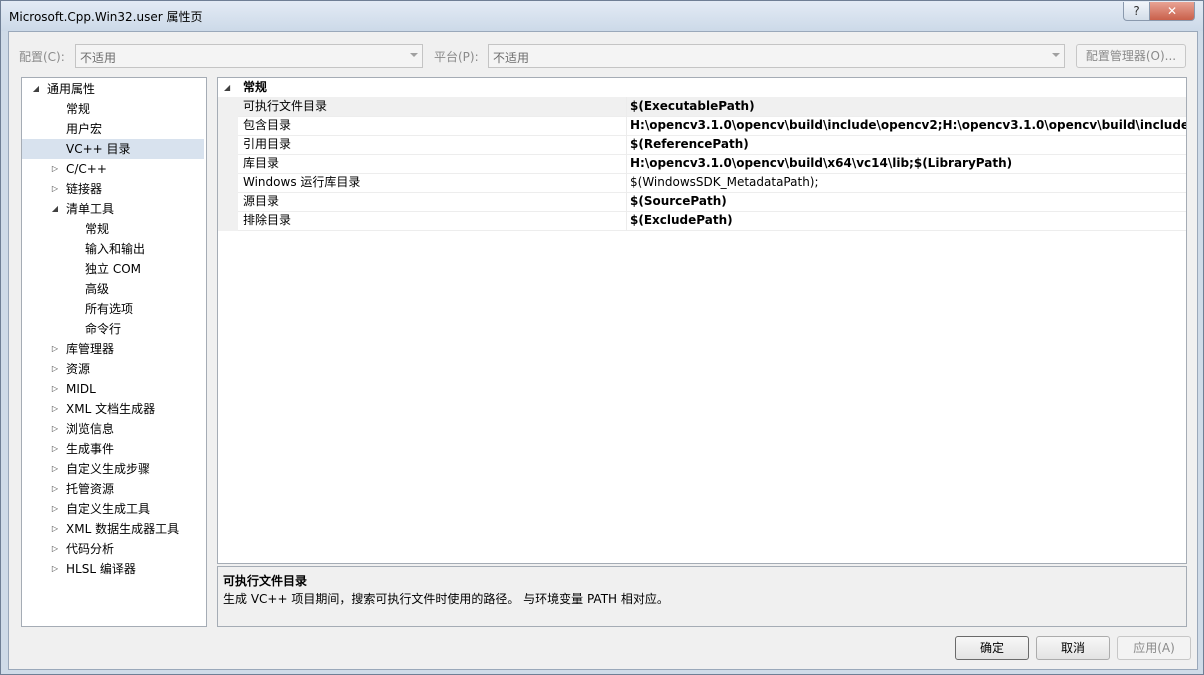 The image size is (1204, 675). What do you see at coordinates (1172, 11) in the screenshot?
I see `close-button: ✕` at bounding box center [1172, 11].